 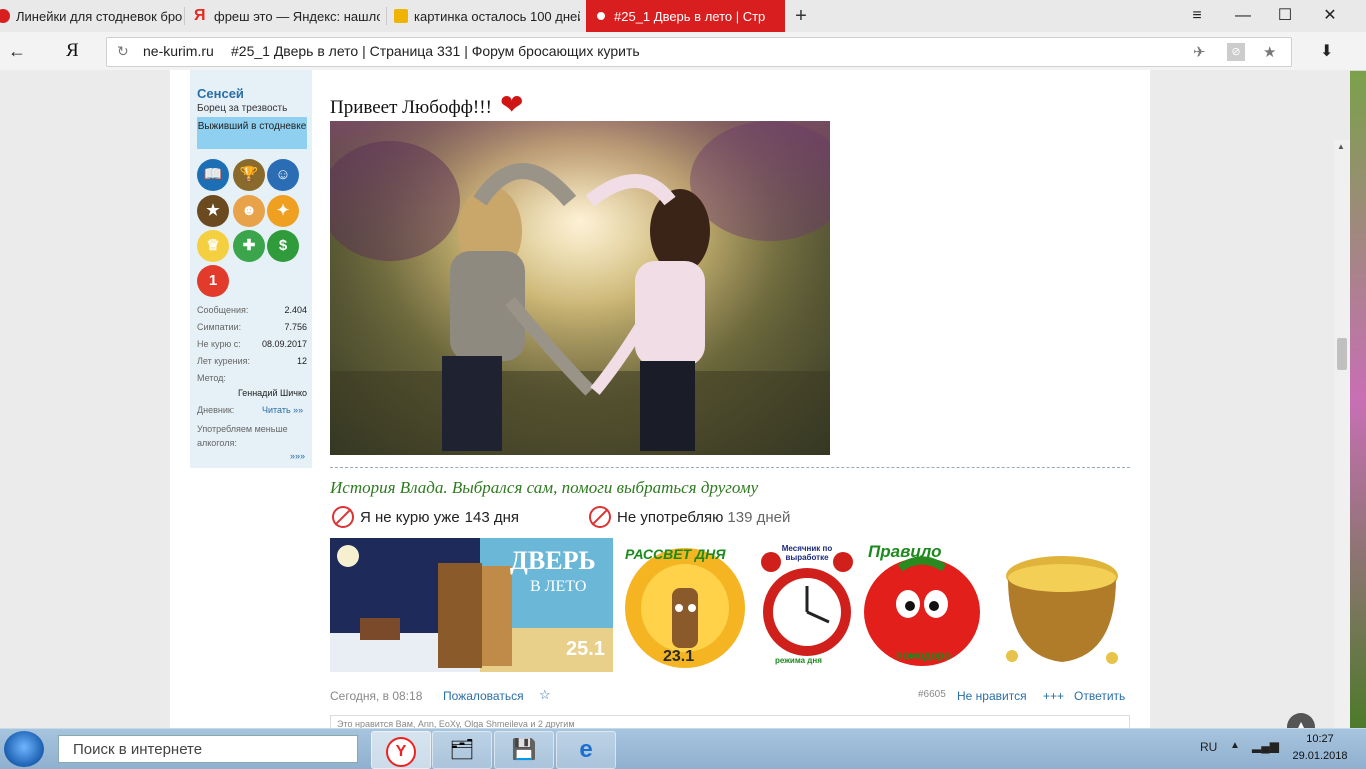 I want to click on start-button, so click(x=24, y=749).